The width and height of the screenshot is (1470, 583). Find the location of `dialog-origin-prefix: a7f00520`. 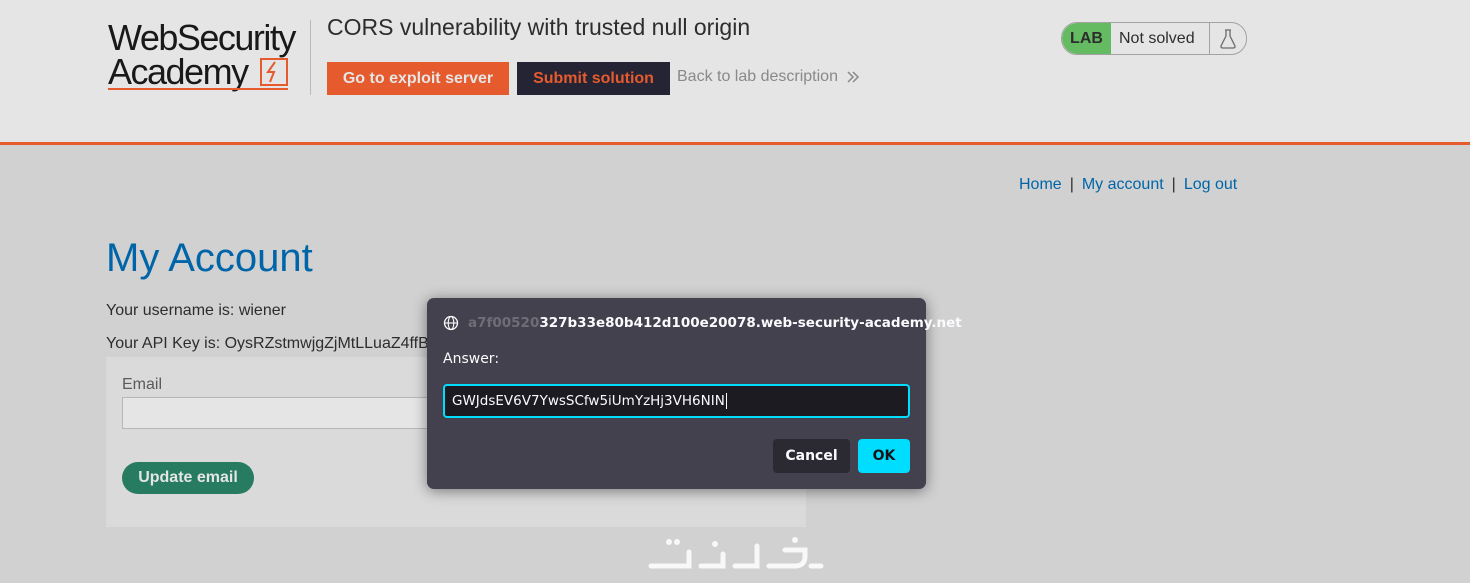

dialog-origin-prefix: a7f00520 is located at coordinates (504, 323).